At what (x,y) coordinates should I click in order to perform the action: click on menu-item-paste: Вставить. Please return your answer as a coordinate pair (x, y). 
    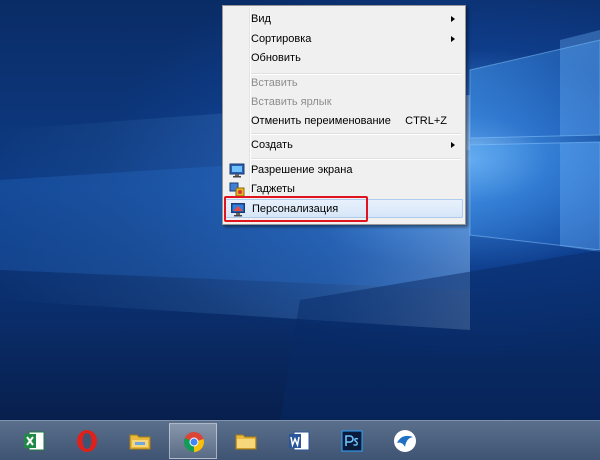
    Looking at the image, I should click on (344, 83).